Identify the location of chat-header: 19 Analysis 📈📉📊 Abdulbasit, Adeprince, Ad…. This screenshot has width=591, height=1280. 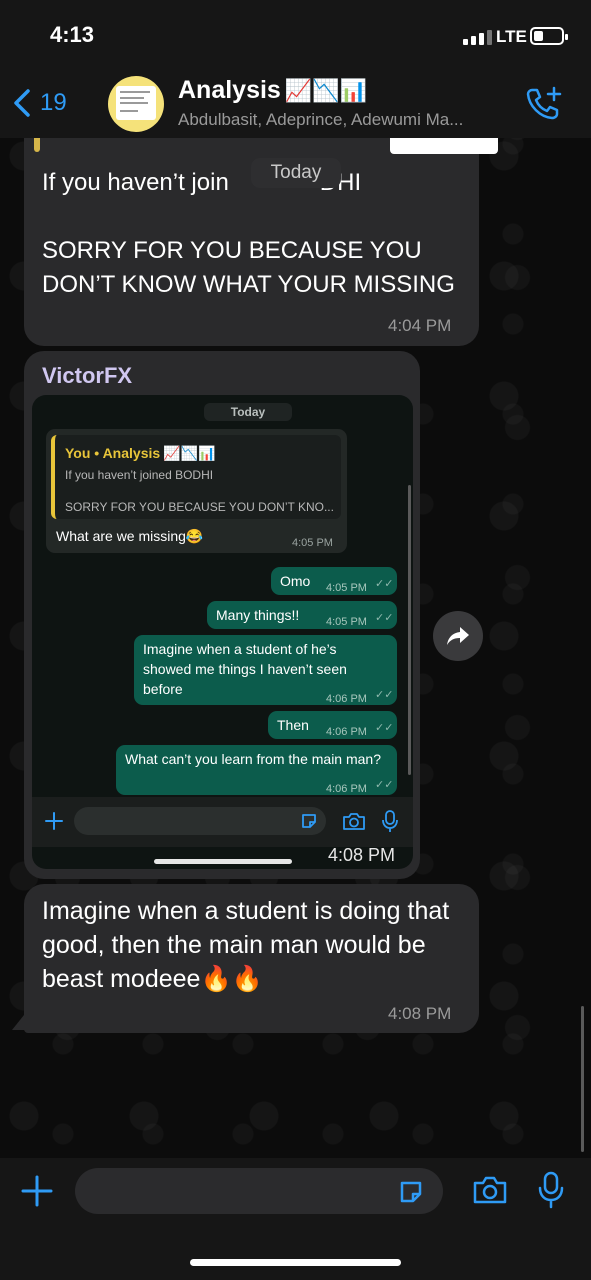
(295, 104).